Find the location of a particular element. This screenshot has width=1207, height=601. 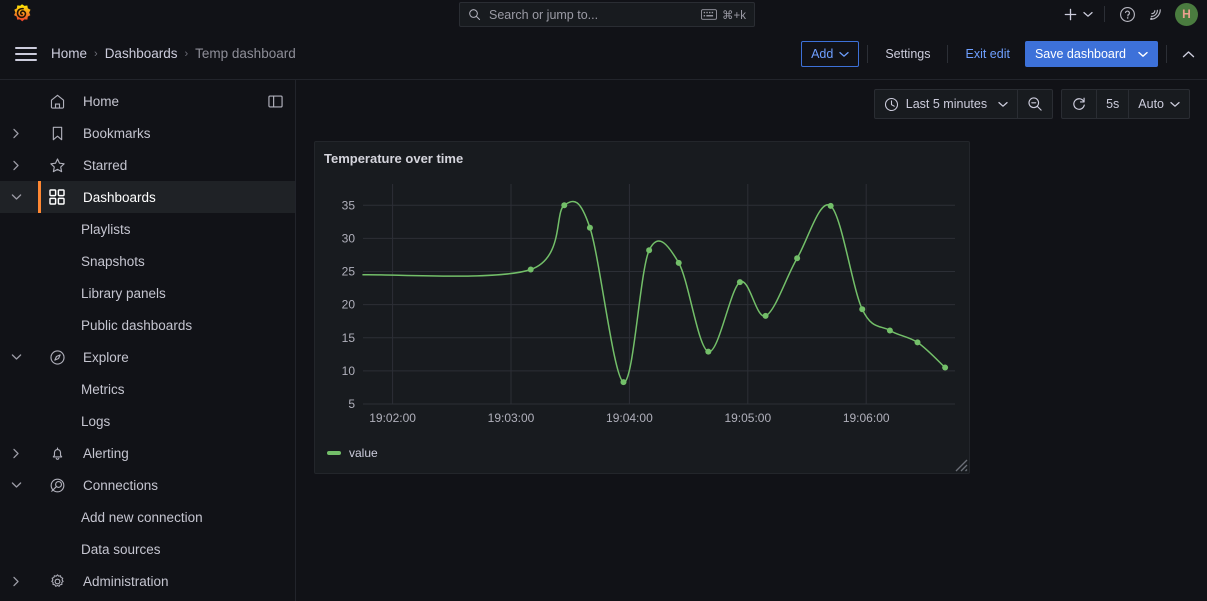

sidebar-item-data-sources: Data sources is located at coordinates (147, 549).